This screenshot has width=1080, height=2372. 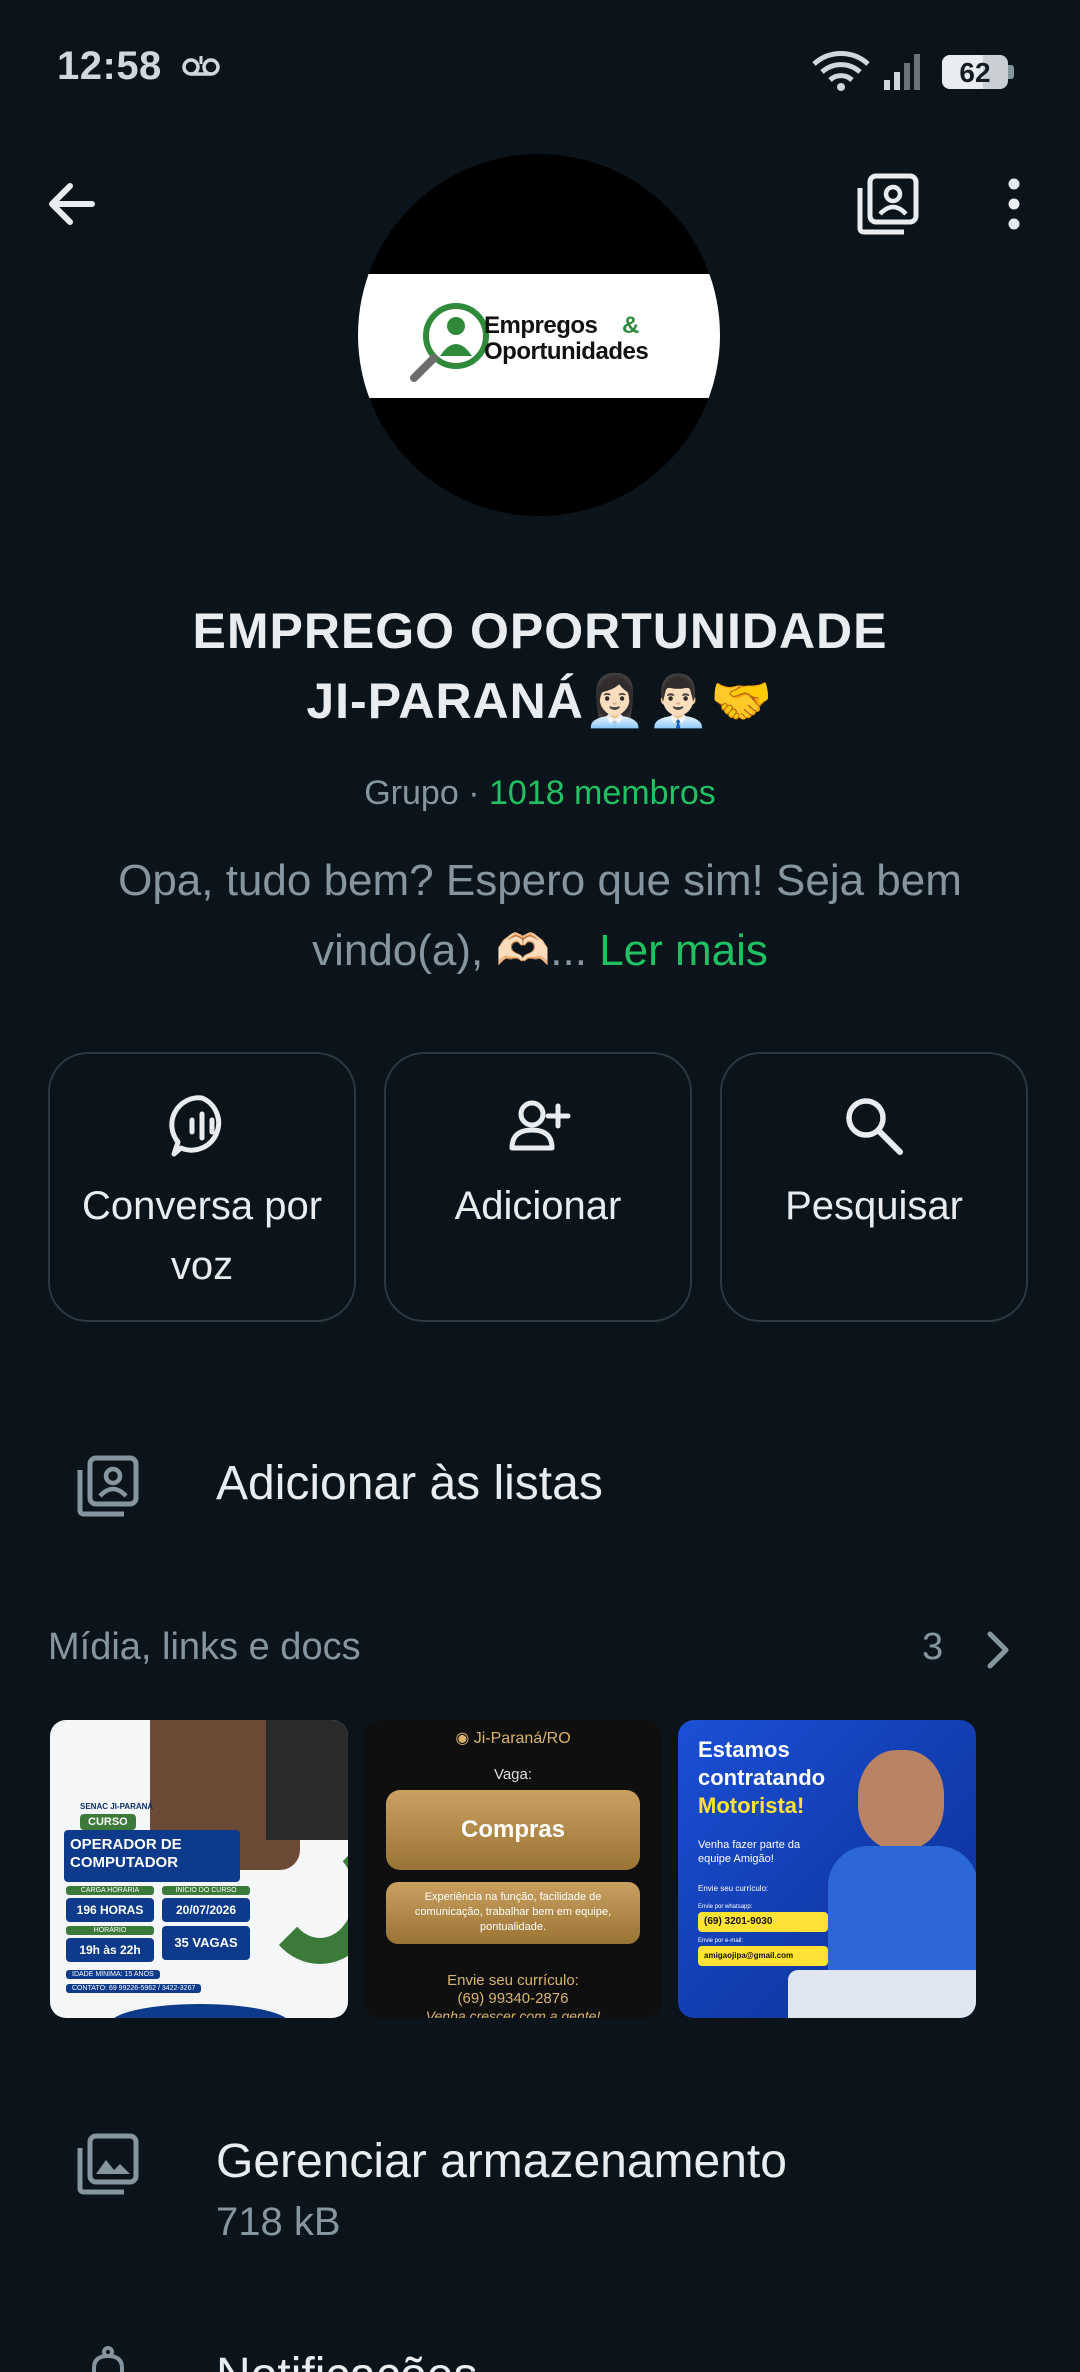 I want to click on media-section-label: Mídia, links e docs, so click(x=204, y=1647).